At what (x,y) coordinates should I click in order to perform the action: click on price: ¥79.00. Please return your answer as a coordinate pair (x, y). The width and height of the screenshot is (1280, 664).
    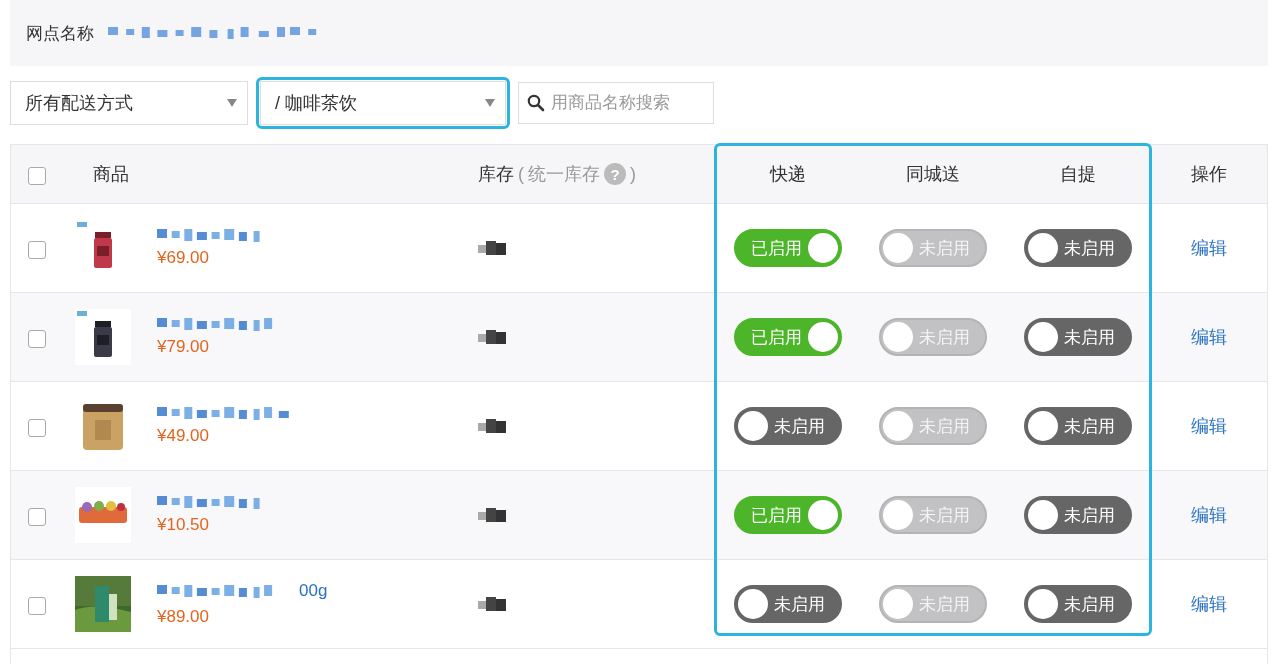
    Looking at the image, I should click on (183, 347).